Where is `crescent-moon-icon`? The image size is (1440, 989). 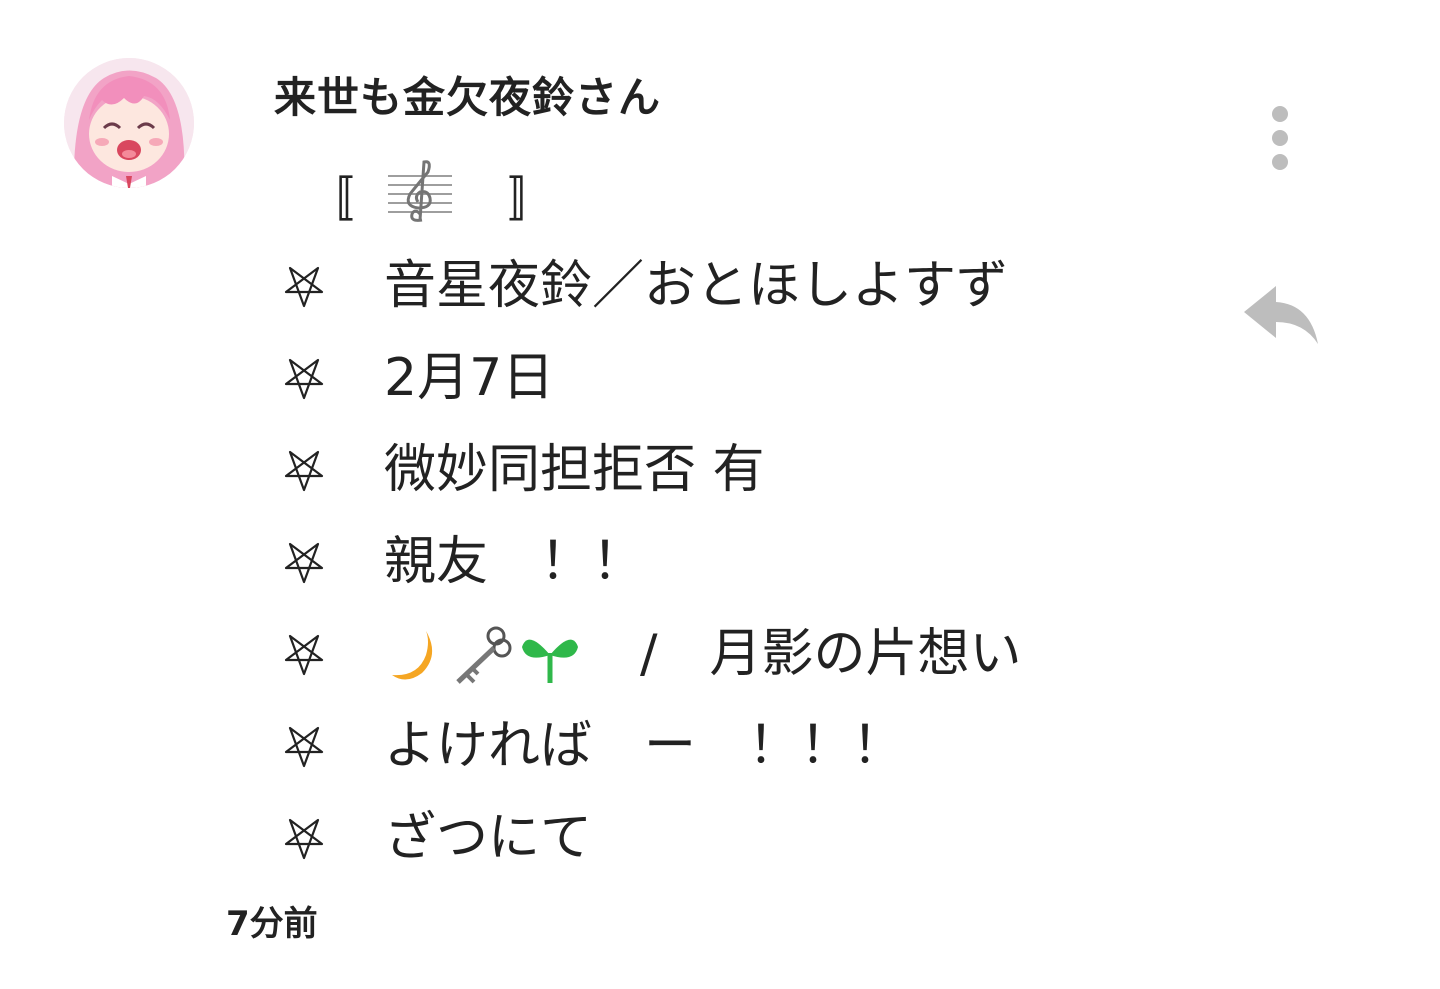 crescent-moon-icon is located at coordinates (412, 655).